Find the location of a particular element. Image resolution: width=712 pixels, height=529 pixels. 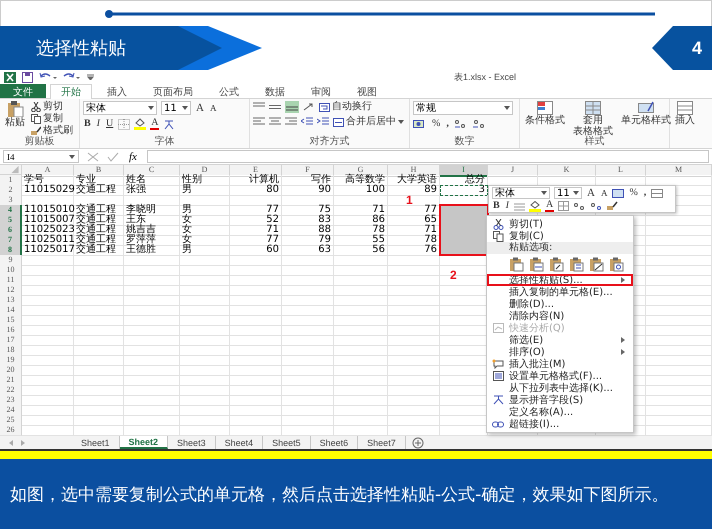

row-header: 2 is located at coordinates (11, 190).